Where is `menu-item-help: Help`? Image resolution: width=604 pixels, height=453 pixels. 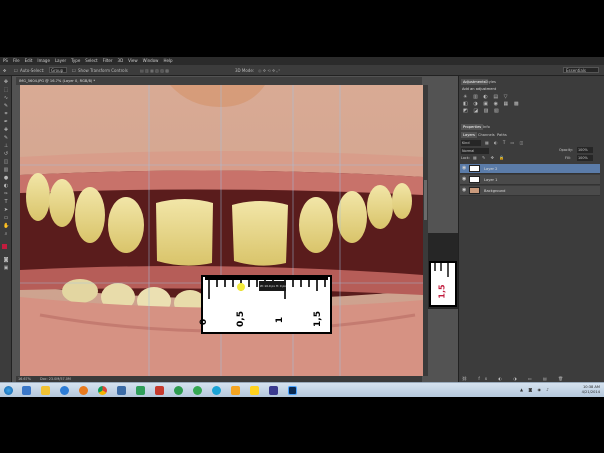 menu-item-help: Help is located at coordinates (167, 61).